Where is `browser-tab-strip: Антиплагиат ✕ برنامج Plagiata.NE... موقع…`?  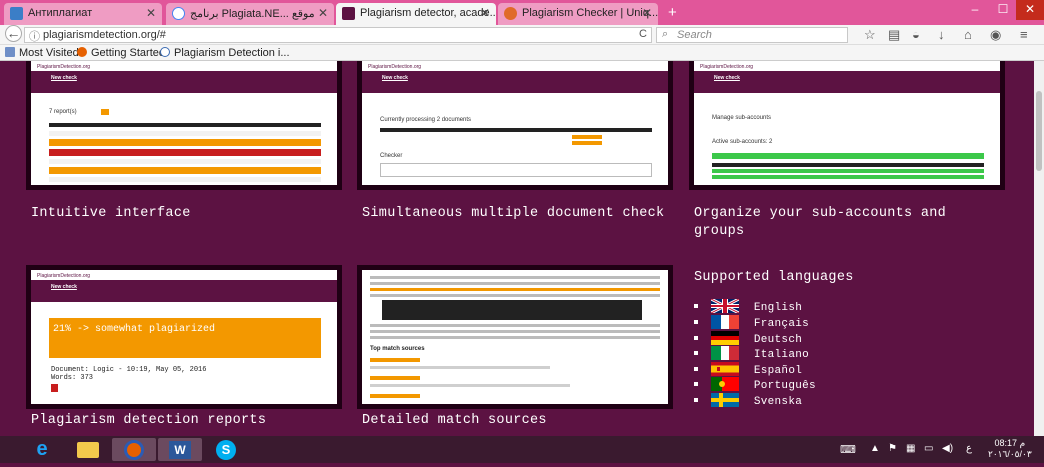 browser-tab-strip: Антиплагиат ✕ برنامج Plagiata.NE... موقع… is located at coordinates (522, 12).